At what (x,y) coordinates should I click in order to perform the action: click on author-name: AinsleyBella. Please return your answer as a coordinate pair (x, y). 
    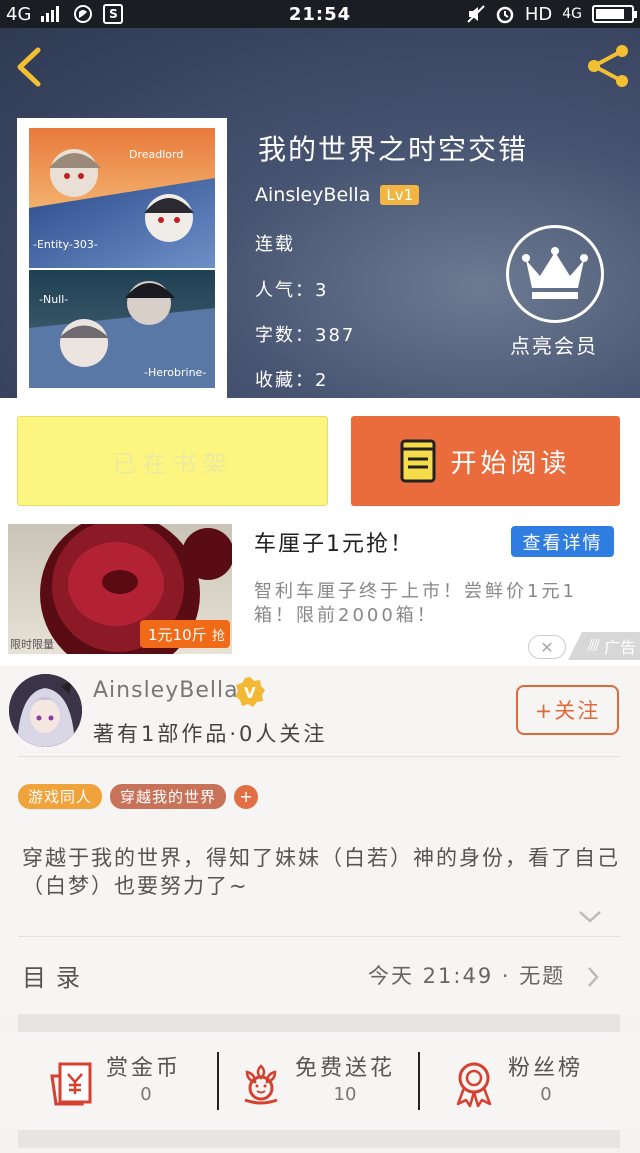
    Looking at the image, I should click on (166, 690).